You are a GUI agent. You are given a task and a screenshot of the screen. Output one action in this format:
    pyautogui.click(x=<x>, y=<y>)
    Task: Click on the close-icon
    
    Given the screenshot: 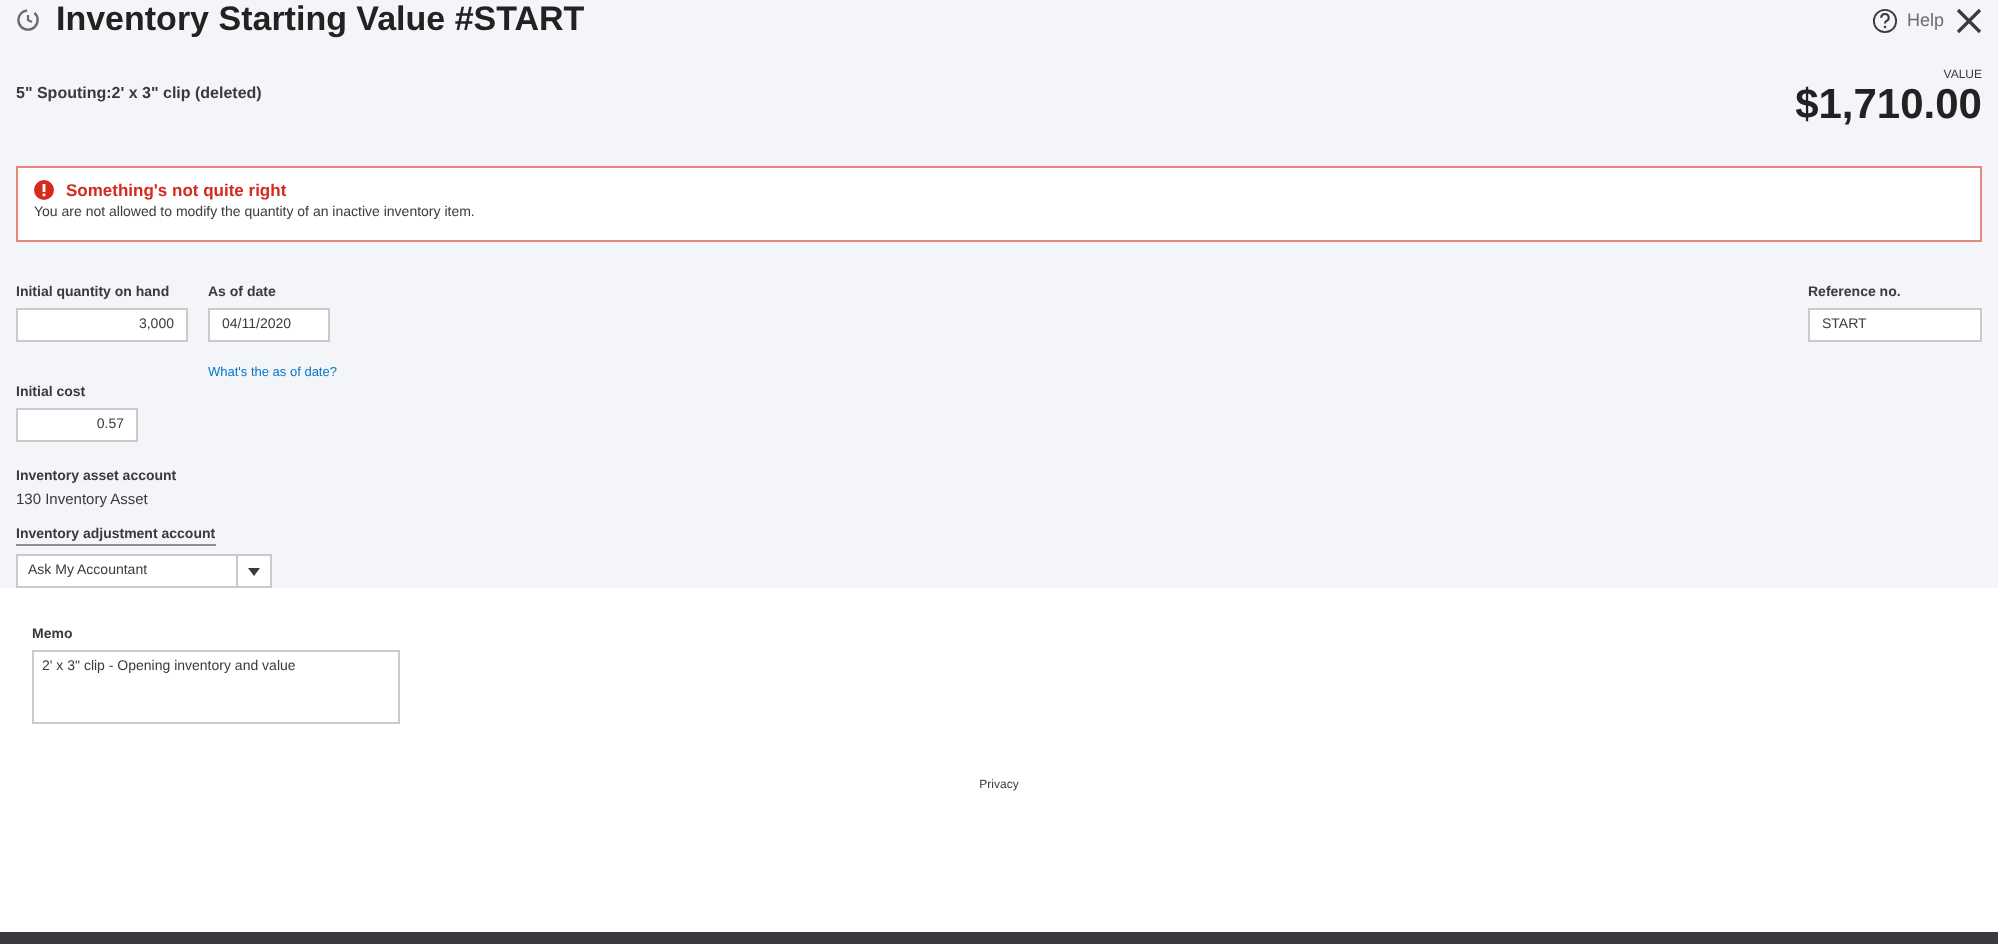 What is the action you would take?
    pyautogui.click(x=1969, y=20)
    